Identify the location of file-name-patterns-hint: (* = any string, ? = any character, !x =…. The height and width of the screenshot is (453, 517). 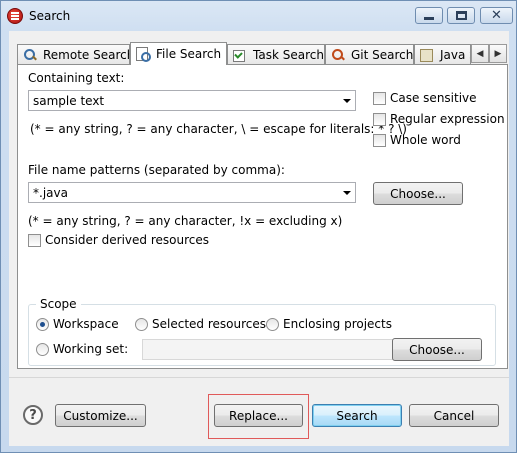
(185, 221).